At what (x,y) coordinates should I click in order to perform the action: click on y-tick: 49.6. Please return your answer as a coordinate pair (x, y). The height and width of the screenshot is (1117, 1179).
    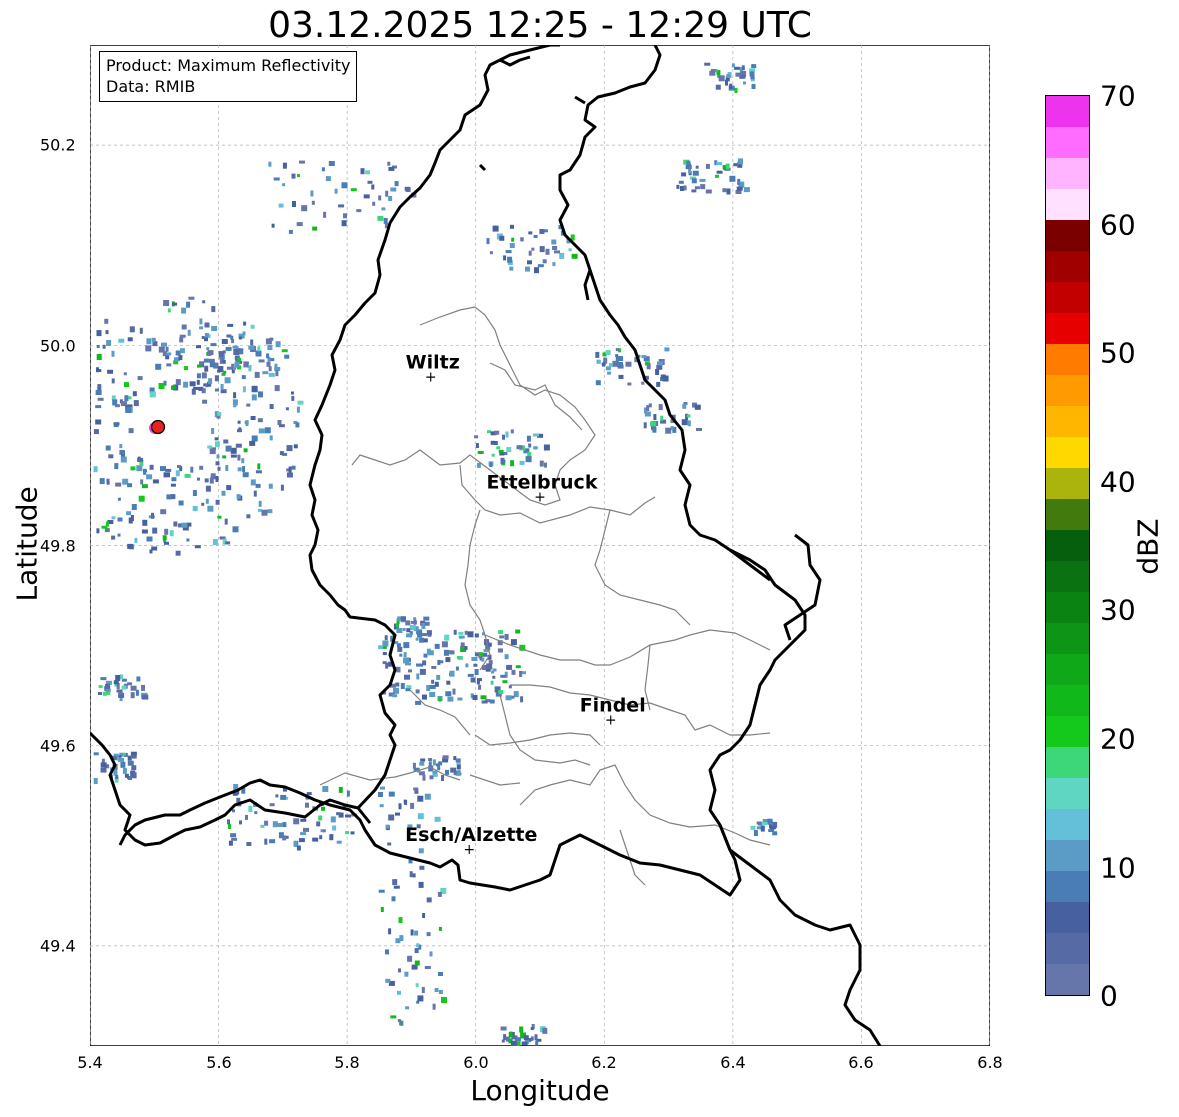
    Looking at the image, I should click on (58, 746).